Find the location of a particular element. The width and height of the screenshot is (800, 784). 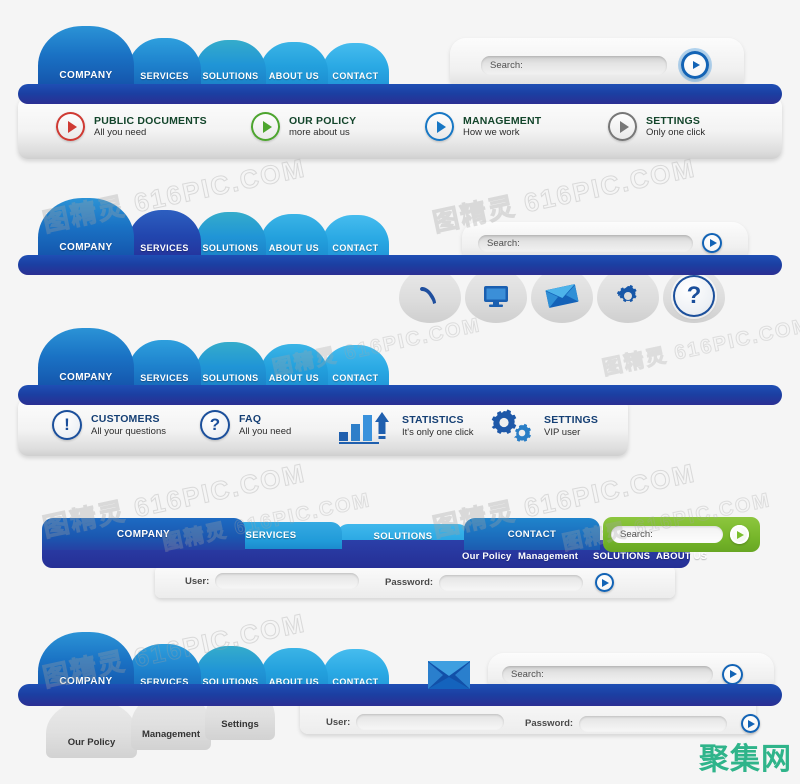

monitor-icon is located at coordinates (496, 296).